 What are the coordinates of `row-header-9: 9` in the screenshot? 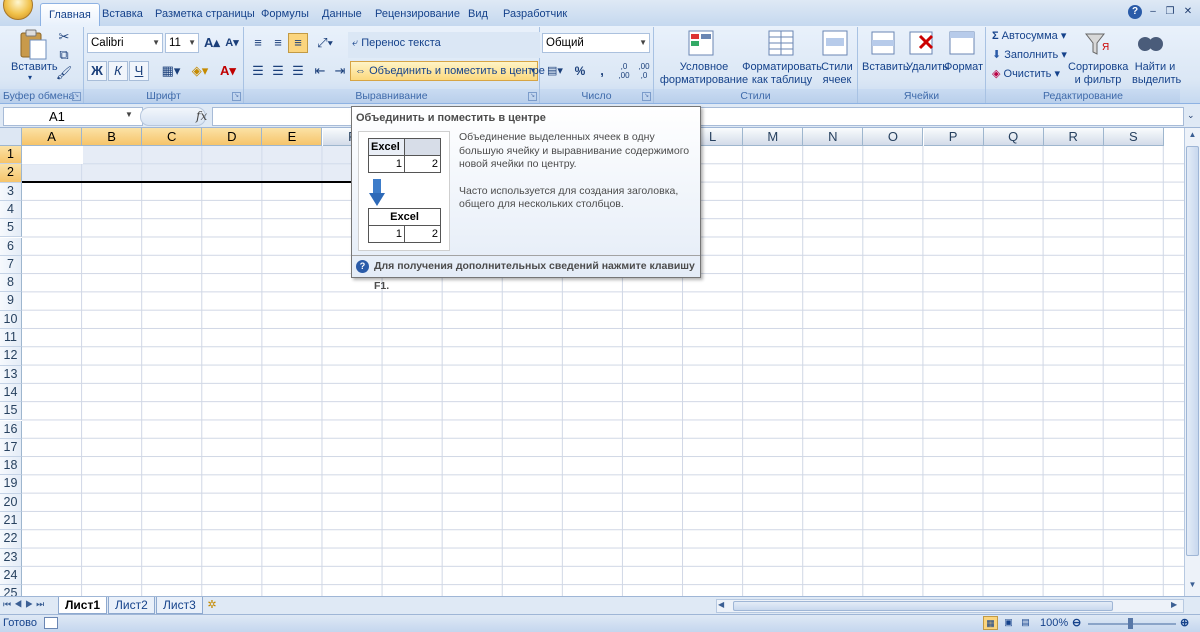 It's located at (11, 301).